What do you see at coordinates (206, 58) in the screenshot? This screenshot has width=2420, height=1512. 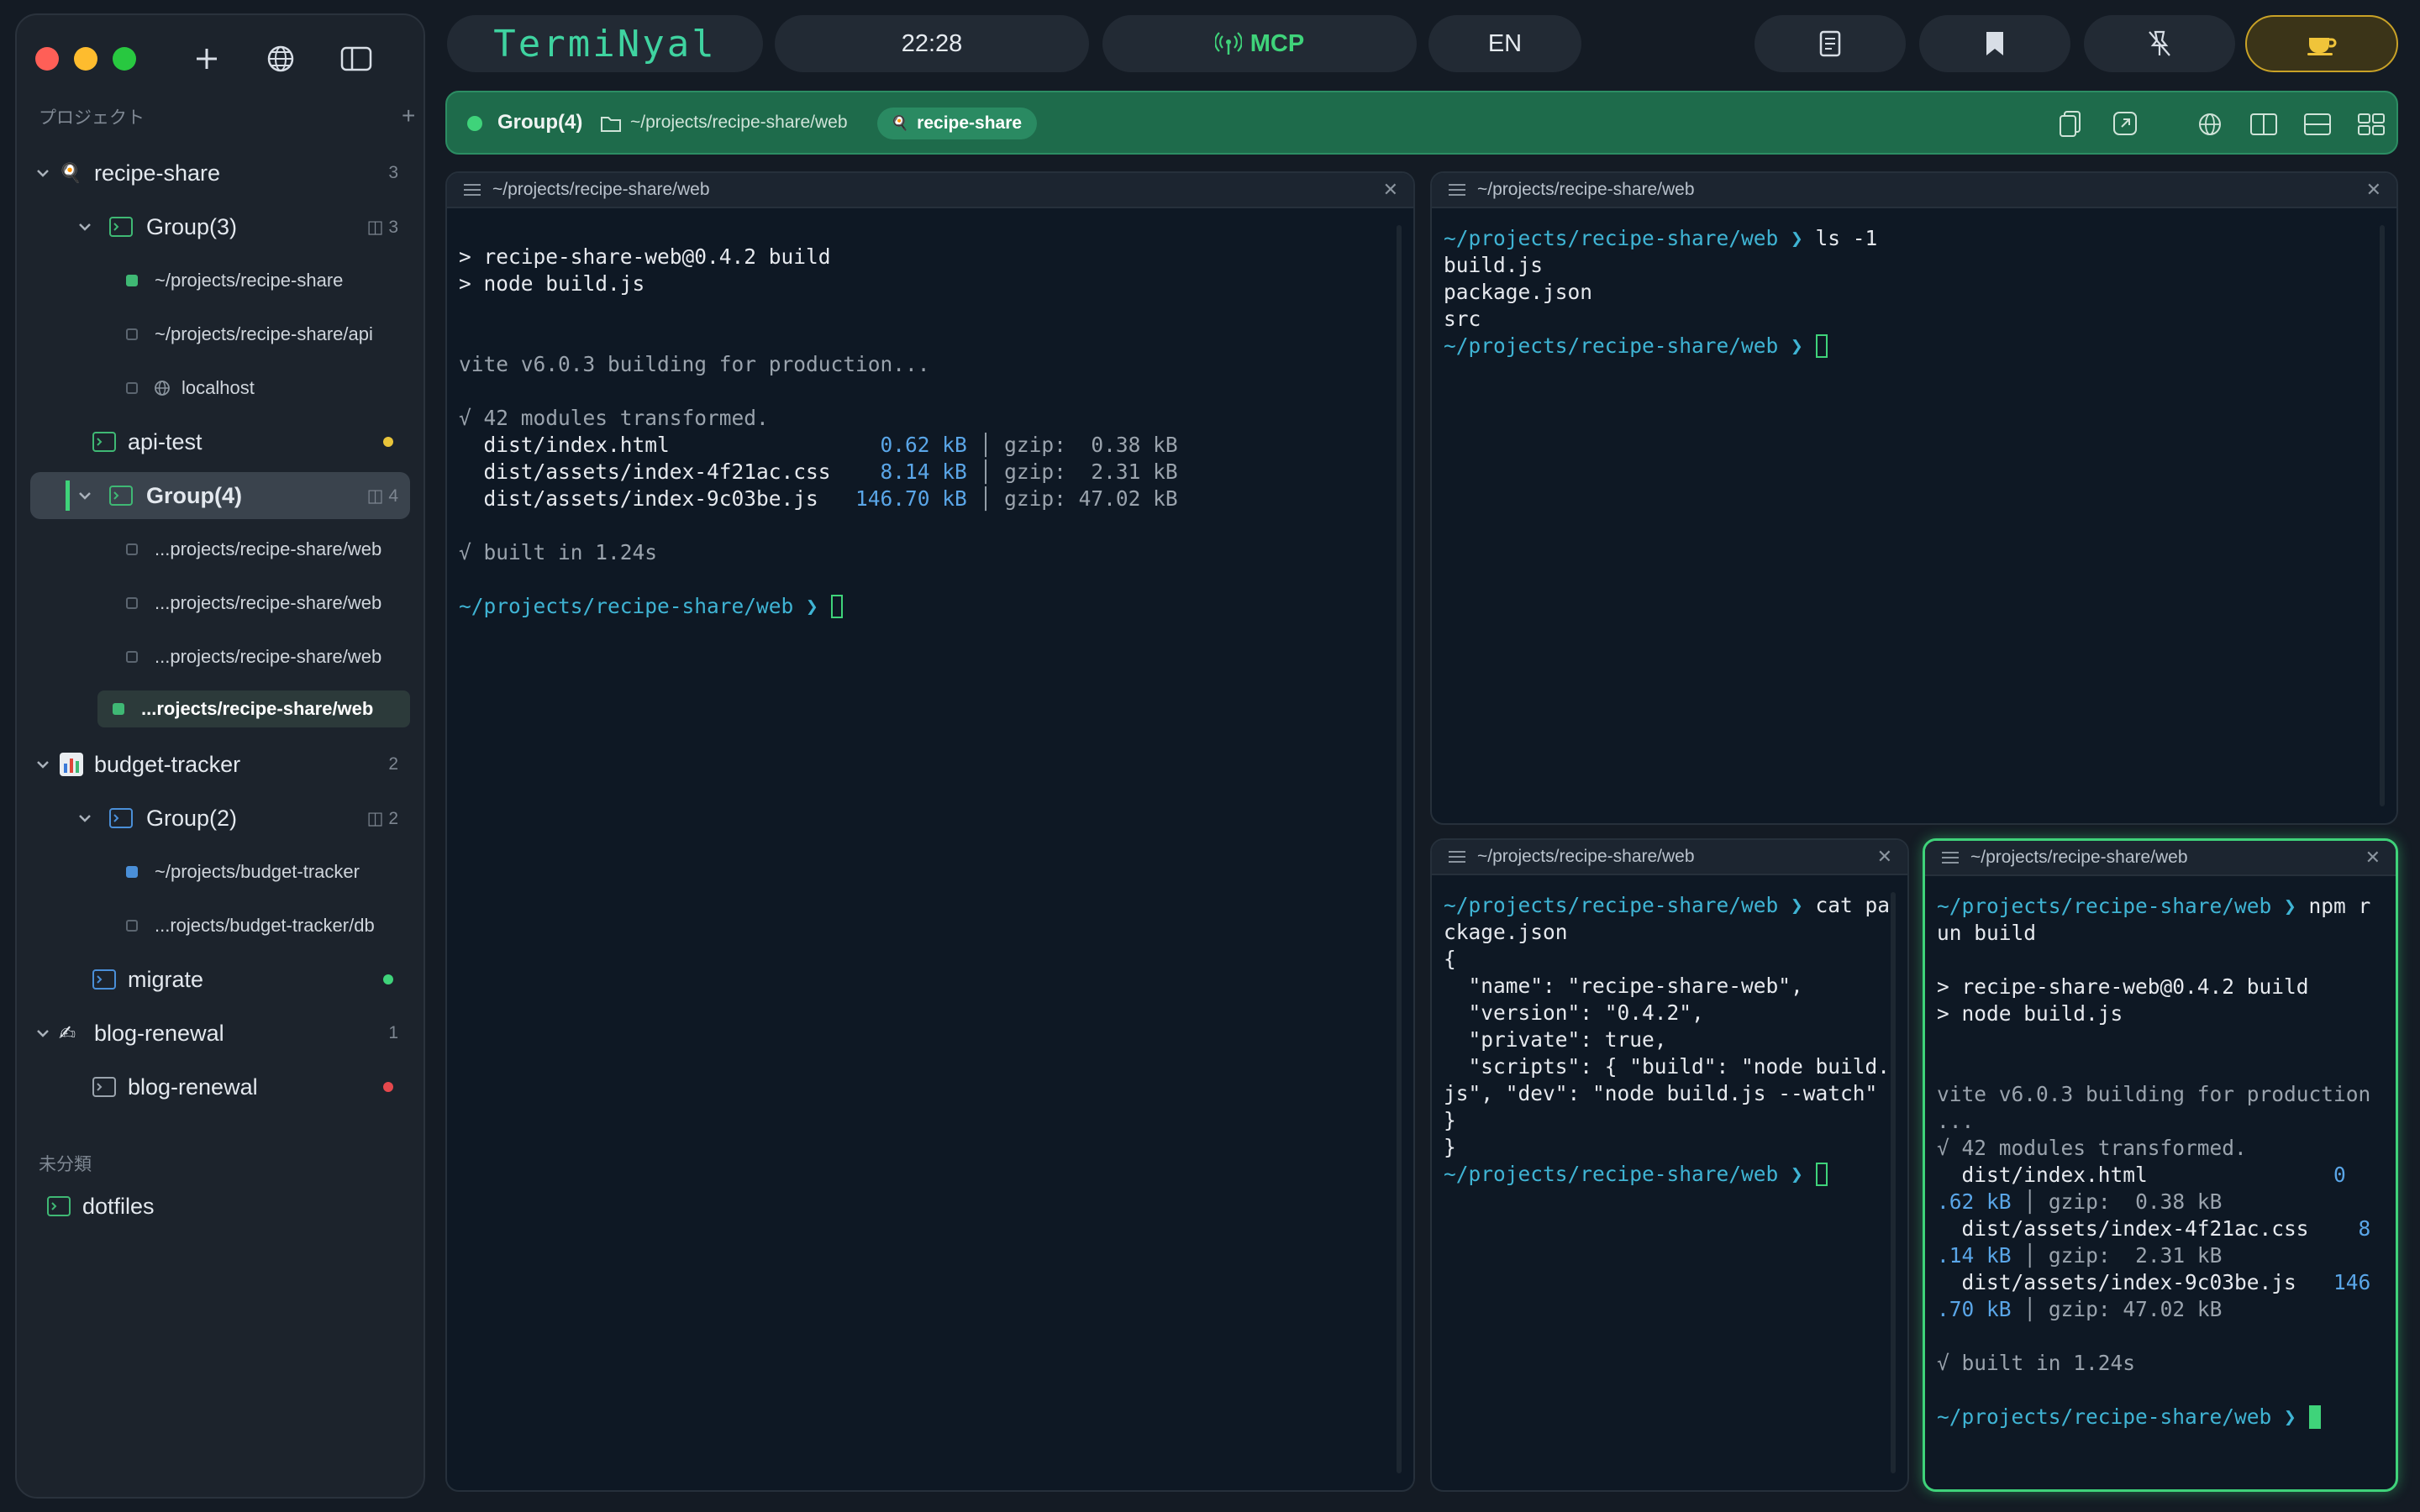 I see `new-tab-button` at bounding box center [206, 58].